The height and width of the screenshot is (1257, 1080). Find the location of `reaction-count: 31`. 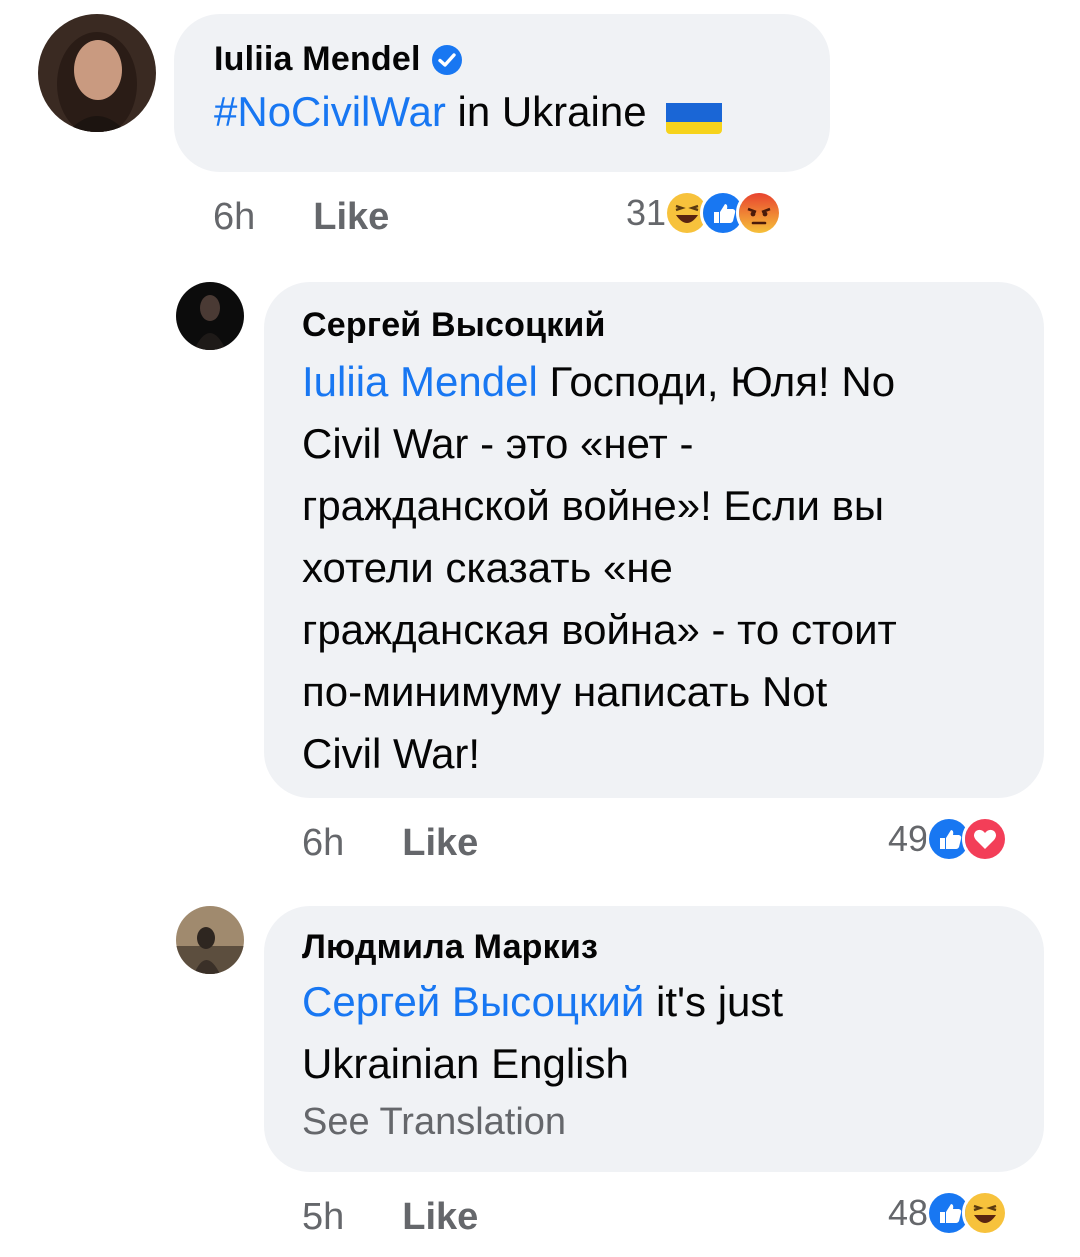

reaction-count: 31 is located at coordinates (646, 212).